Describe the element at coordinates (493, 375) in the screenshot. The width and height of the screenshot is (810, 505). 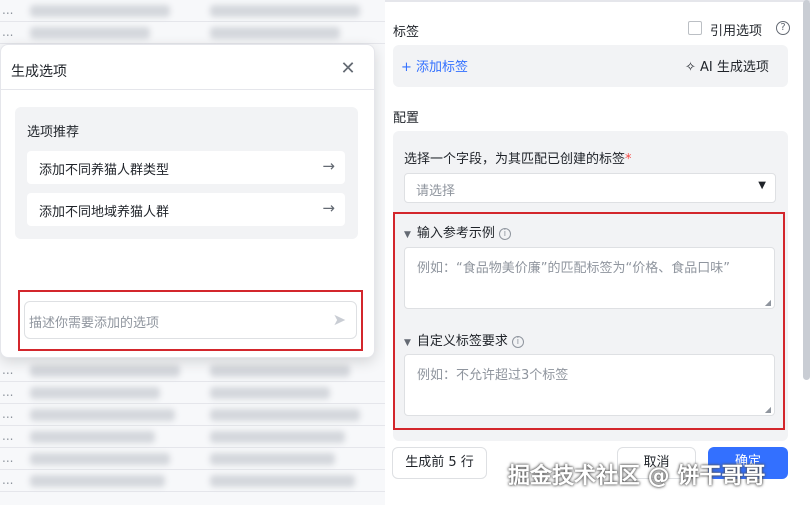
I see `custom-placeholder: 例如：不允许超过3个标签` at that location.